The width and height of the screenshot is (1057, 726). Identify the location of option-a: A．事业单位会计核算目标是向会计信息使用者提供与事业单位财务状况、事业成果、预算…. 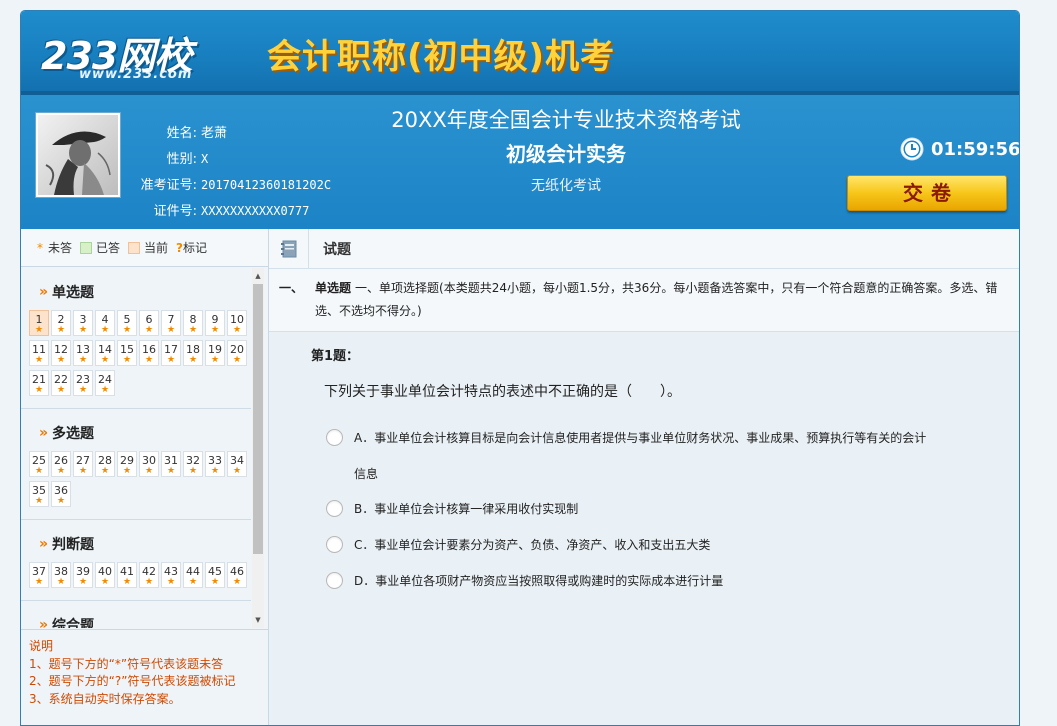
(630, 460).